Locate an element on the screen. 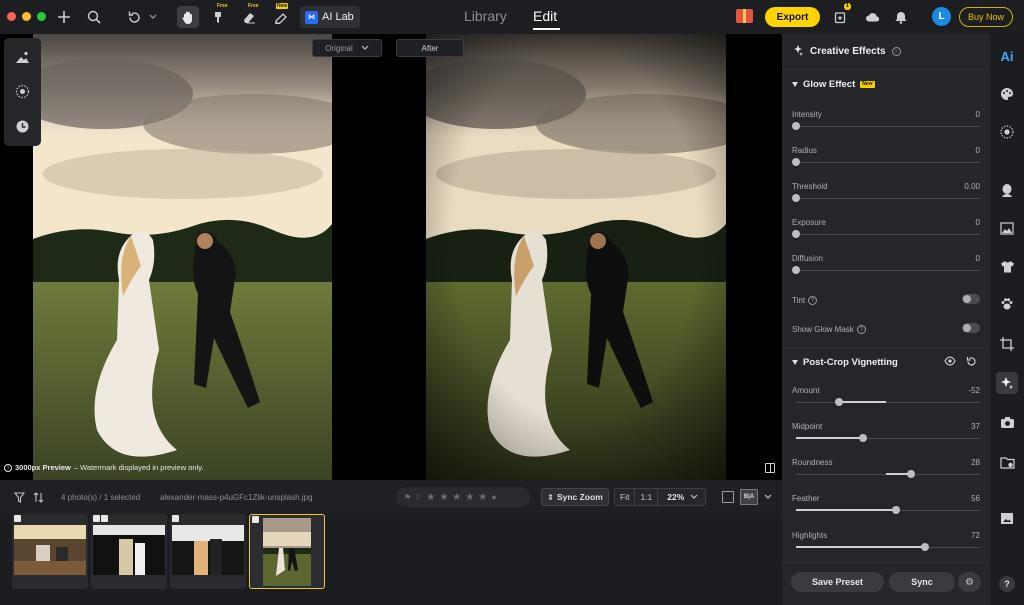  clothing-shirt-icon is located at coordinates (1007, 266).